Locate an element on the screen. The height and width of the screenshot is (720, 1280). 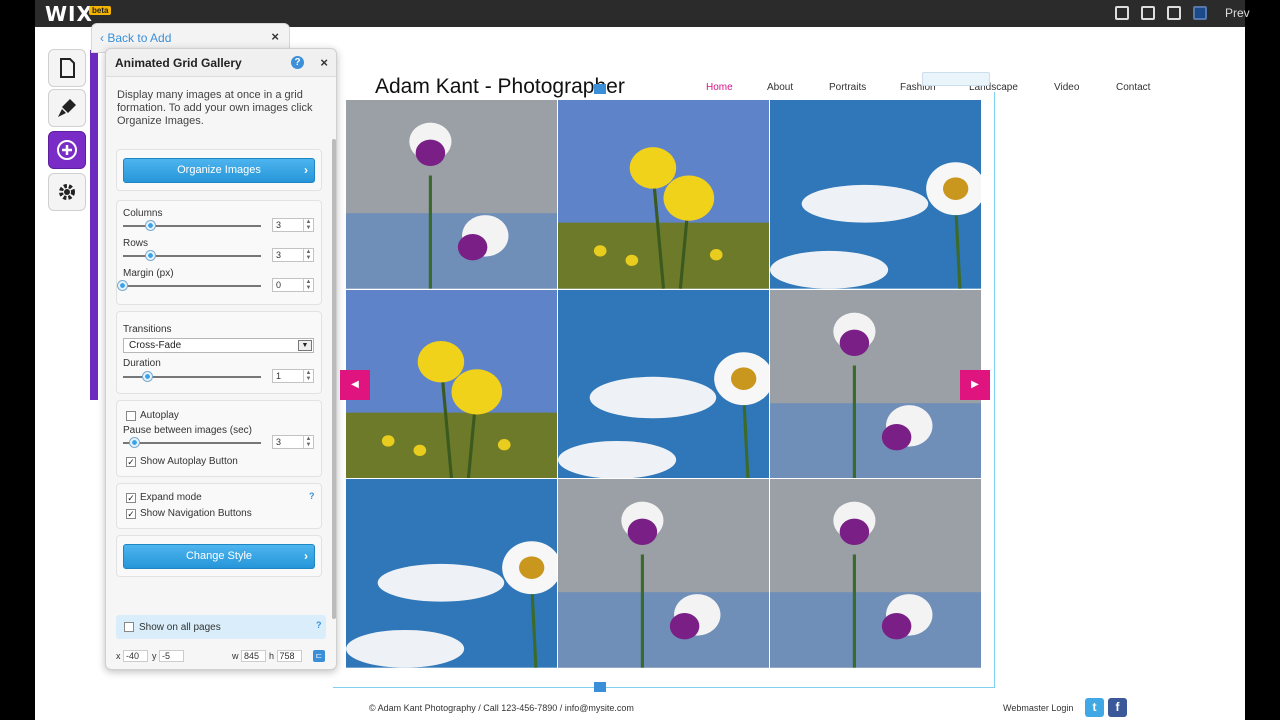
columns-slider-track is located at coordinates (192, 226).